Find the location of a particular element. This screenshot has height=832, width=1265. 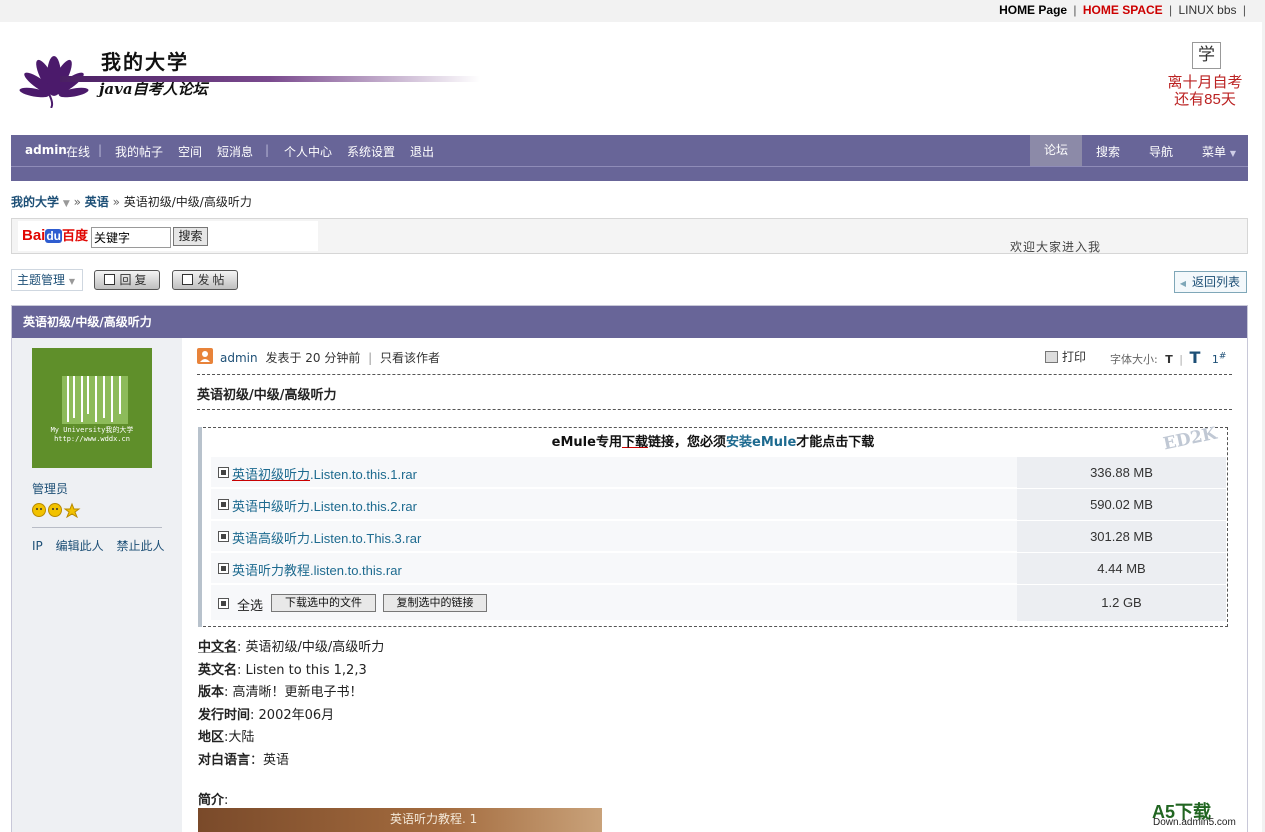

search-input is located at coordinates (131, 237).